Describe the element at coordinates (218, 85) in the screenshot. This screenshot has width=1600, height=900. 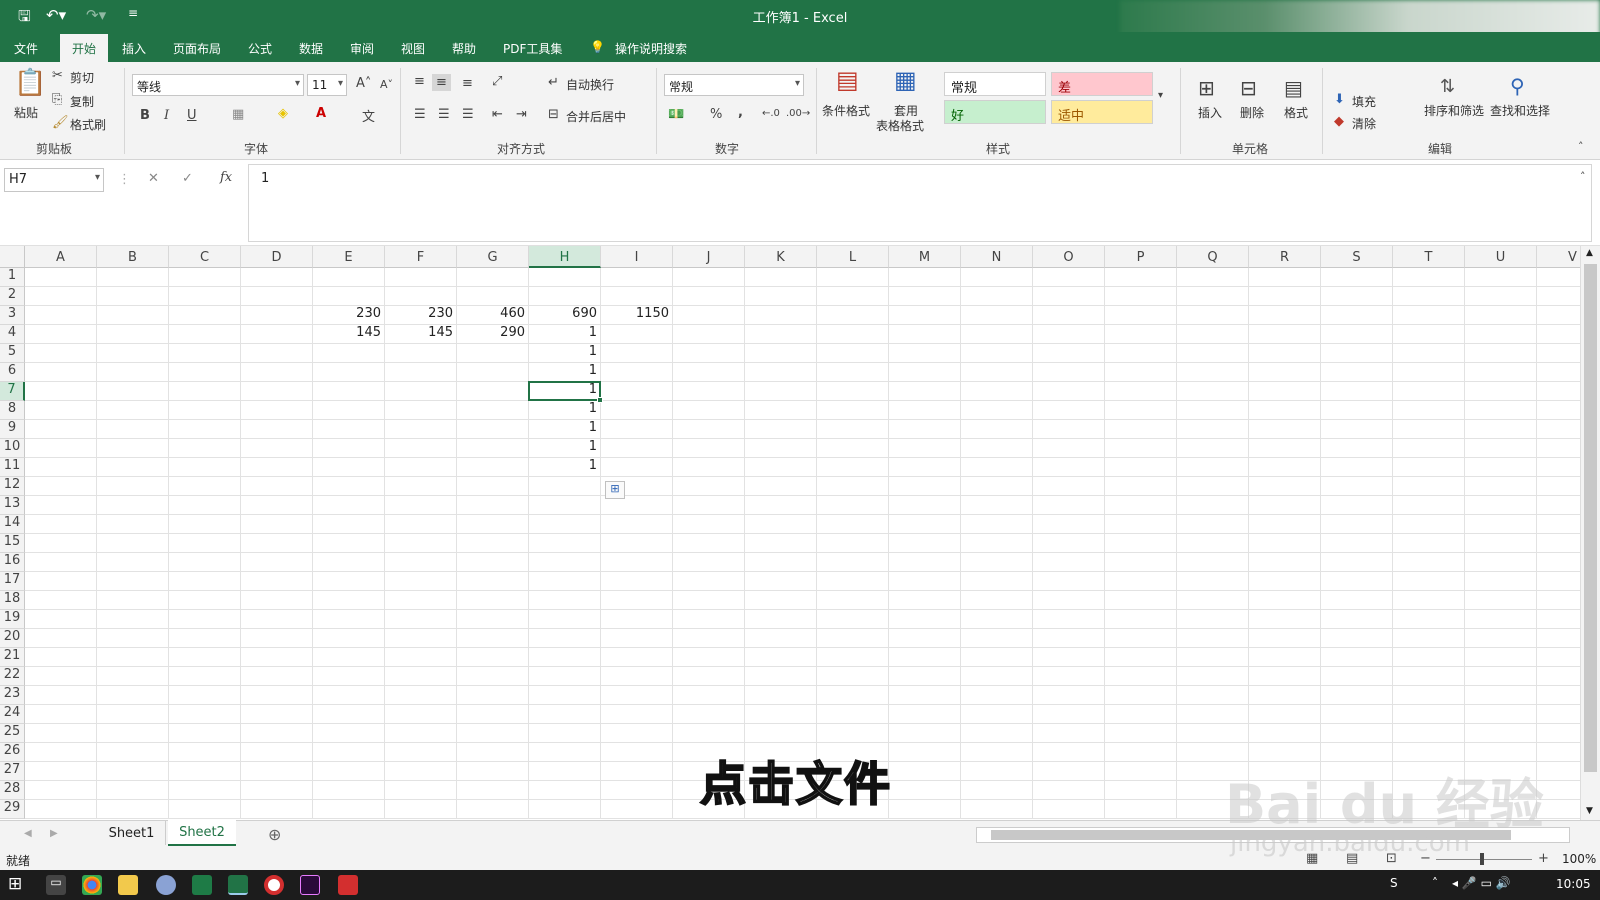
I see `font-name-combo: 等线` at that location.